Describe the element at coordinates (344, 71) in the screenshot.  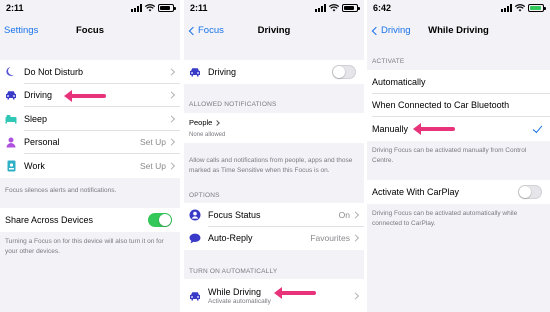
I see `driving-toggle` at that location.